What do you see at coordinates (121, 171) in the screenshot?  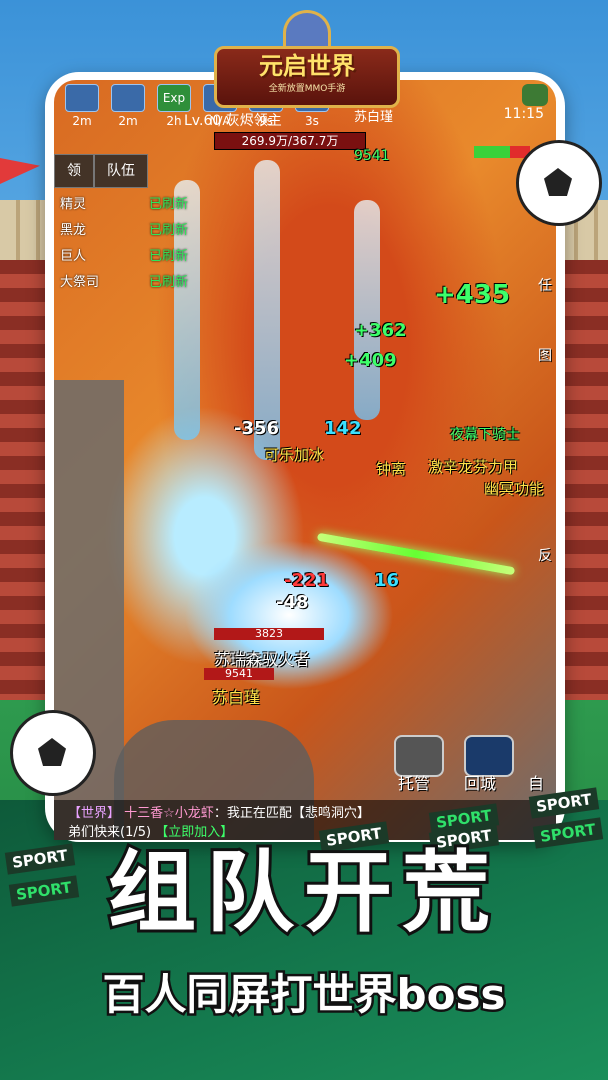 I see `tab-team: 队伍` at bounding box center [121, 171].